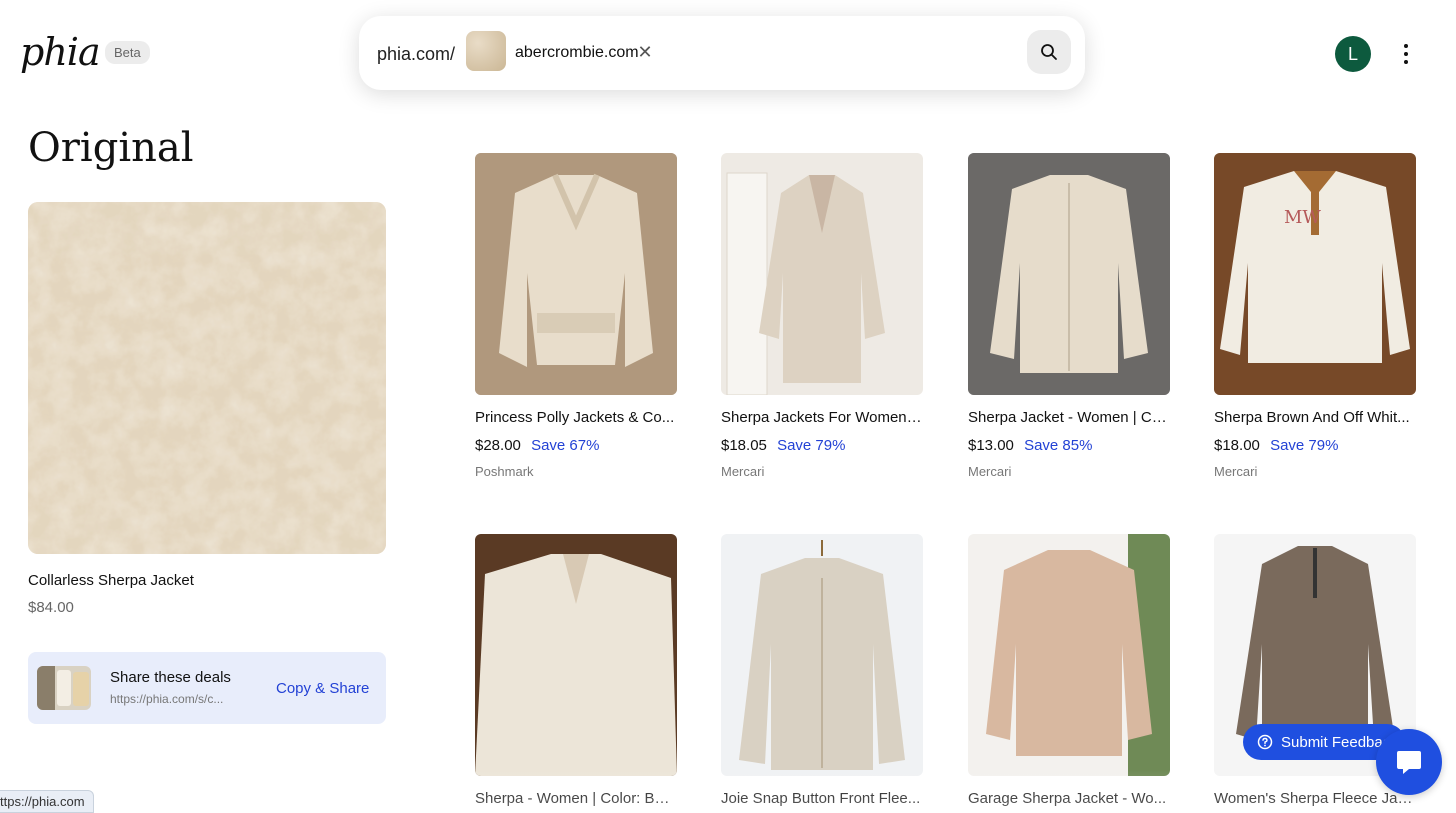 The width and height of the screenshot is (1456, 813). What do you see at coordinates (207, 378) in the screenshot?
I see `original-product-image` at bounding box center [207, 378].